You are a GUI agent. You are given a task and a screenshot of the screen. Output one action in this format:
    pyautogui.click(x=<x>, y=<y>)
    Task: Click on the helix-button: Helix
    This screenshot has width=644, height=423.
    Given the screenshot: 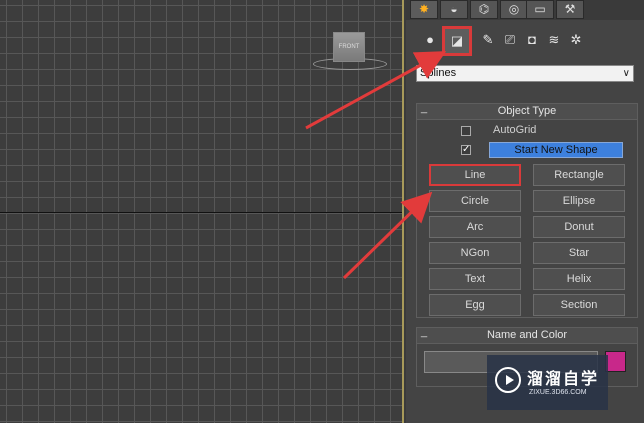 What is the action you would take?
    pyautogui.click(x=579, y=279)
    